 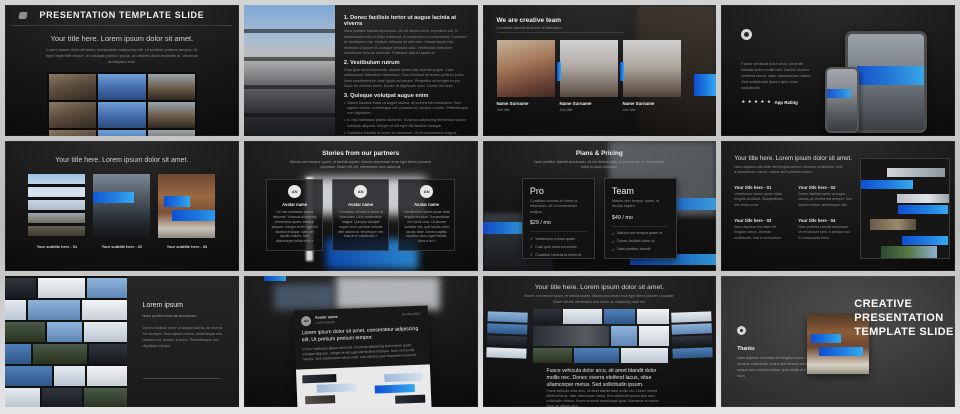 What do you see at coordinates (634, 249) in the screenshot?
I see `feature-text: Nam porttitor blandit` at bounding box center [634, 249].